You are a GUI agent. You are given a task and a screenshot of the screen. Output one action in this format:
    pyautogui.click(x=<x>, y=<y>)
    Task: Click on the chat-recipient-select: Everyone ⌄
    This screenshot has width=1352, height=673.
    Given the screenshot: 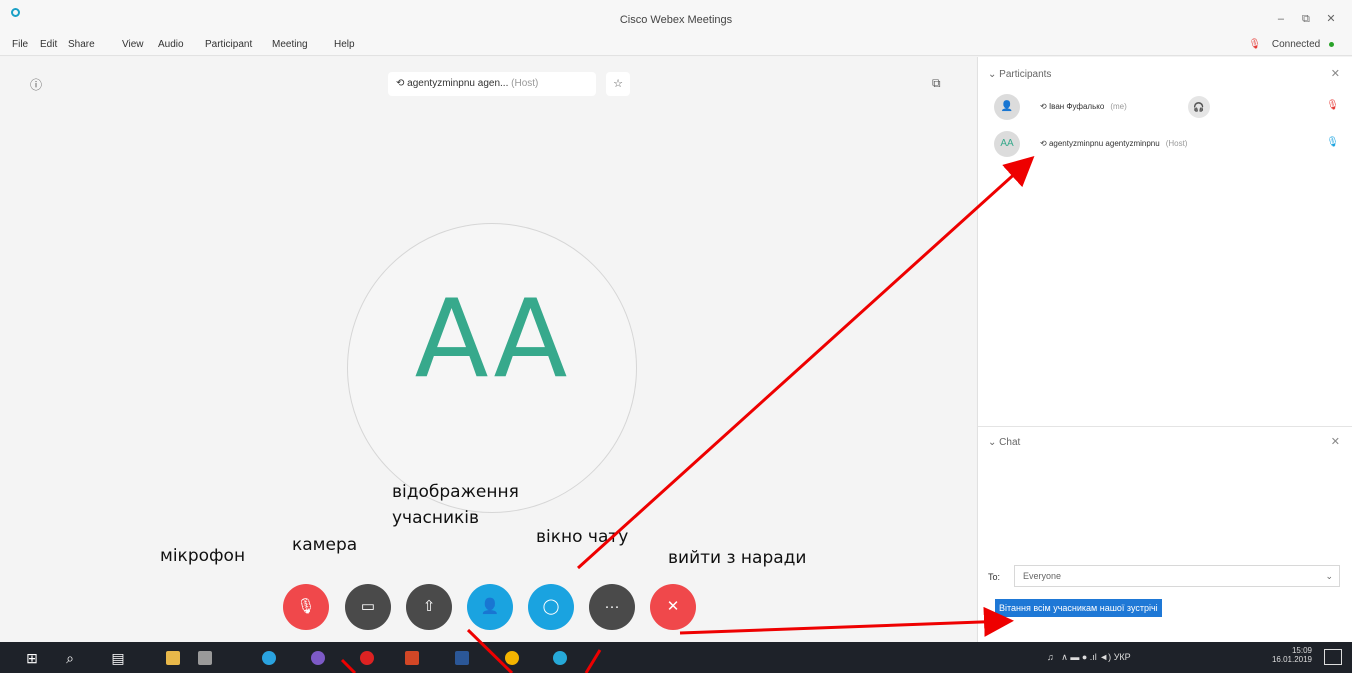 What is the action you would take?
    pyautogui.click(x=1177, y=576)
    